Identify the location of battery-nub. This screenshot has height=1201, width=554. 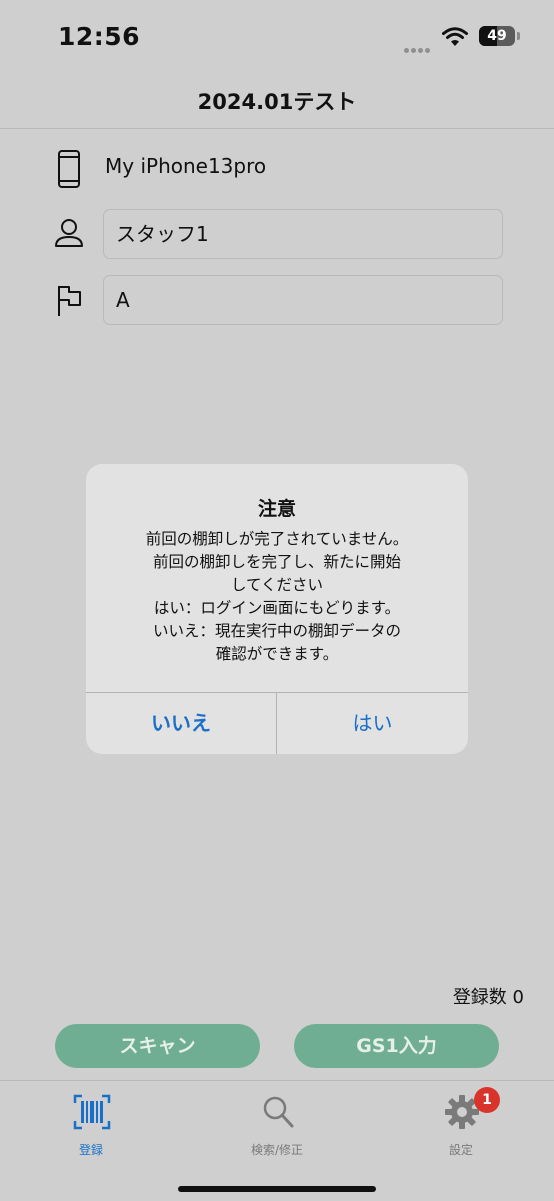
(518, 36).